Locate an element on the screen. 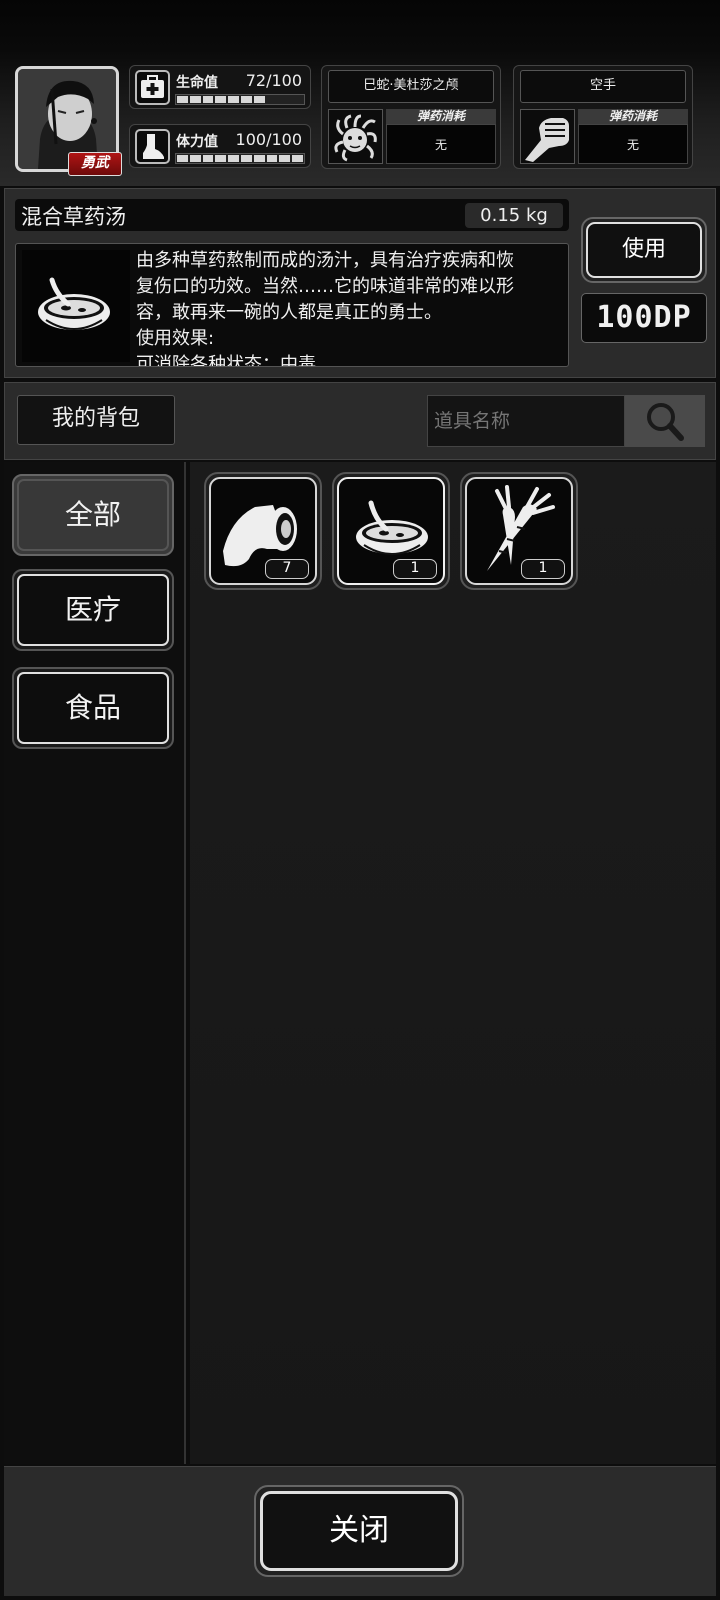  search-button is located at coordinates (665, 421).